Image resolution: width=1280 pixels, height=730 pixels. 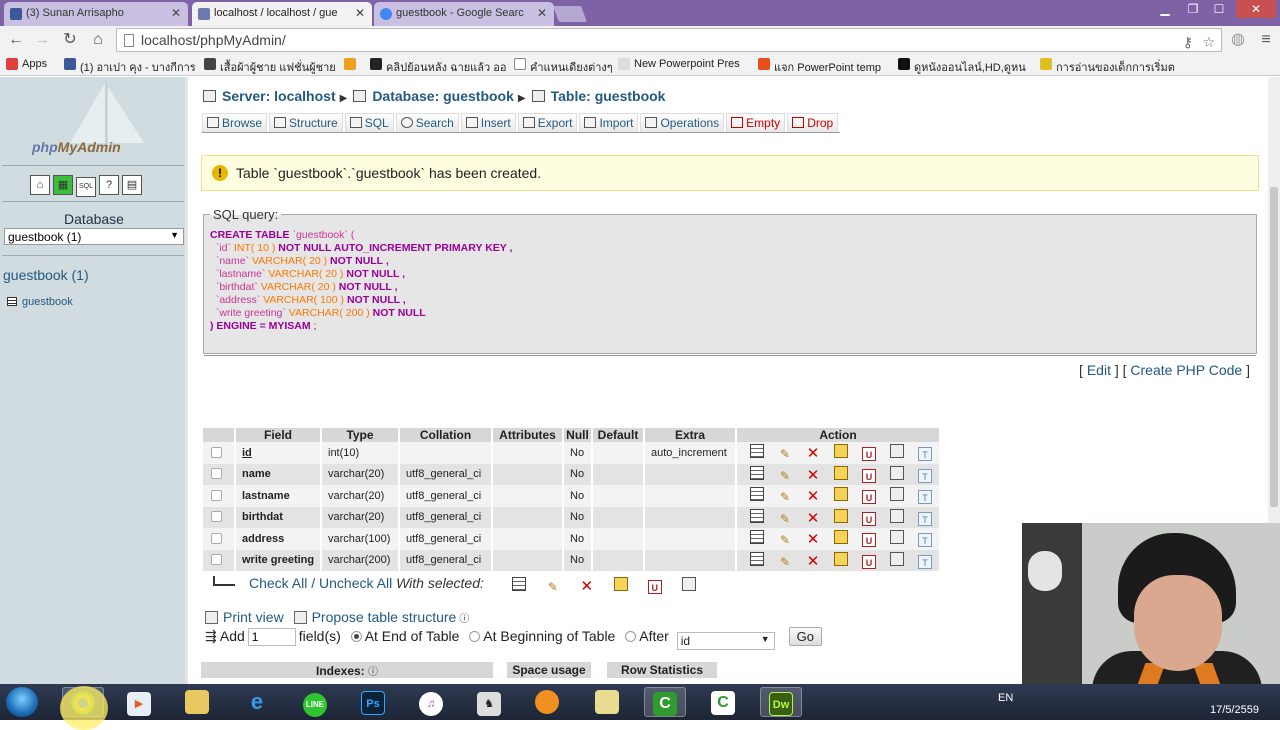 I want to click on scrollbar-thumb, so click(x=1274, y=347).